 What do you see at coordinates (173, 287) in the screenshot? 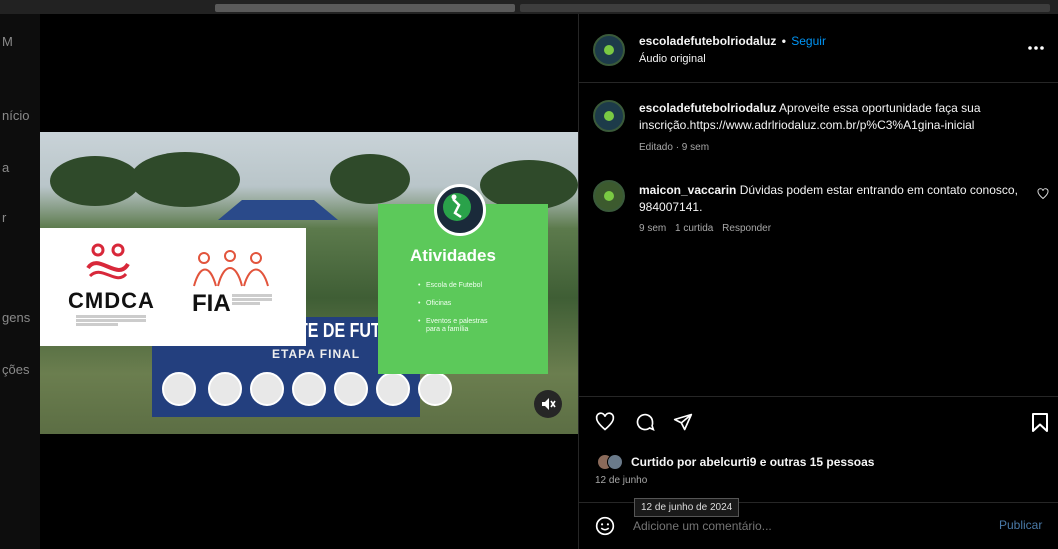
I see `sponsor-card: CMDCA FIA` at bounding box center [173, 287].